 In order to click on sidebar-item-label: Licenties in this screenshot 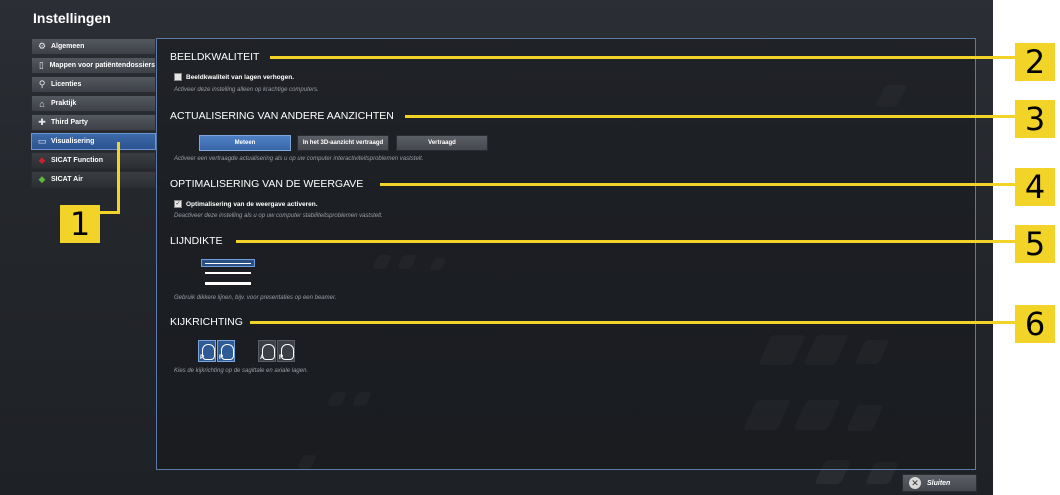, I will do `click(66, 84)`.